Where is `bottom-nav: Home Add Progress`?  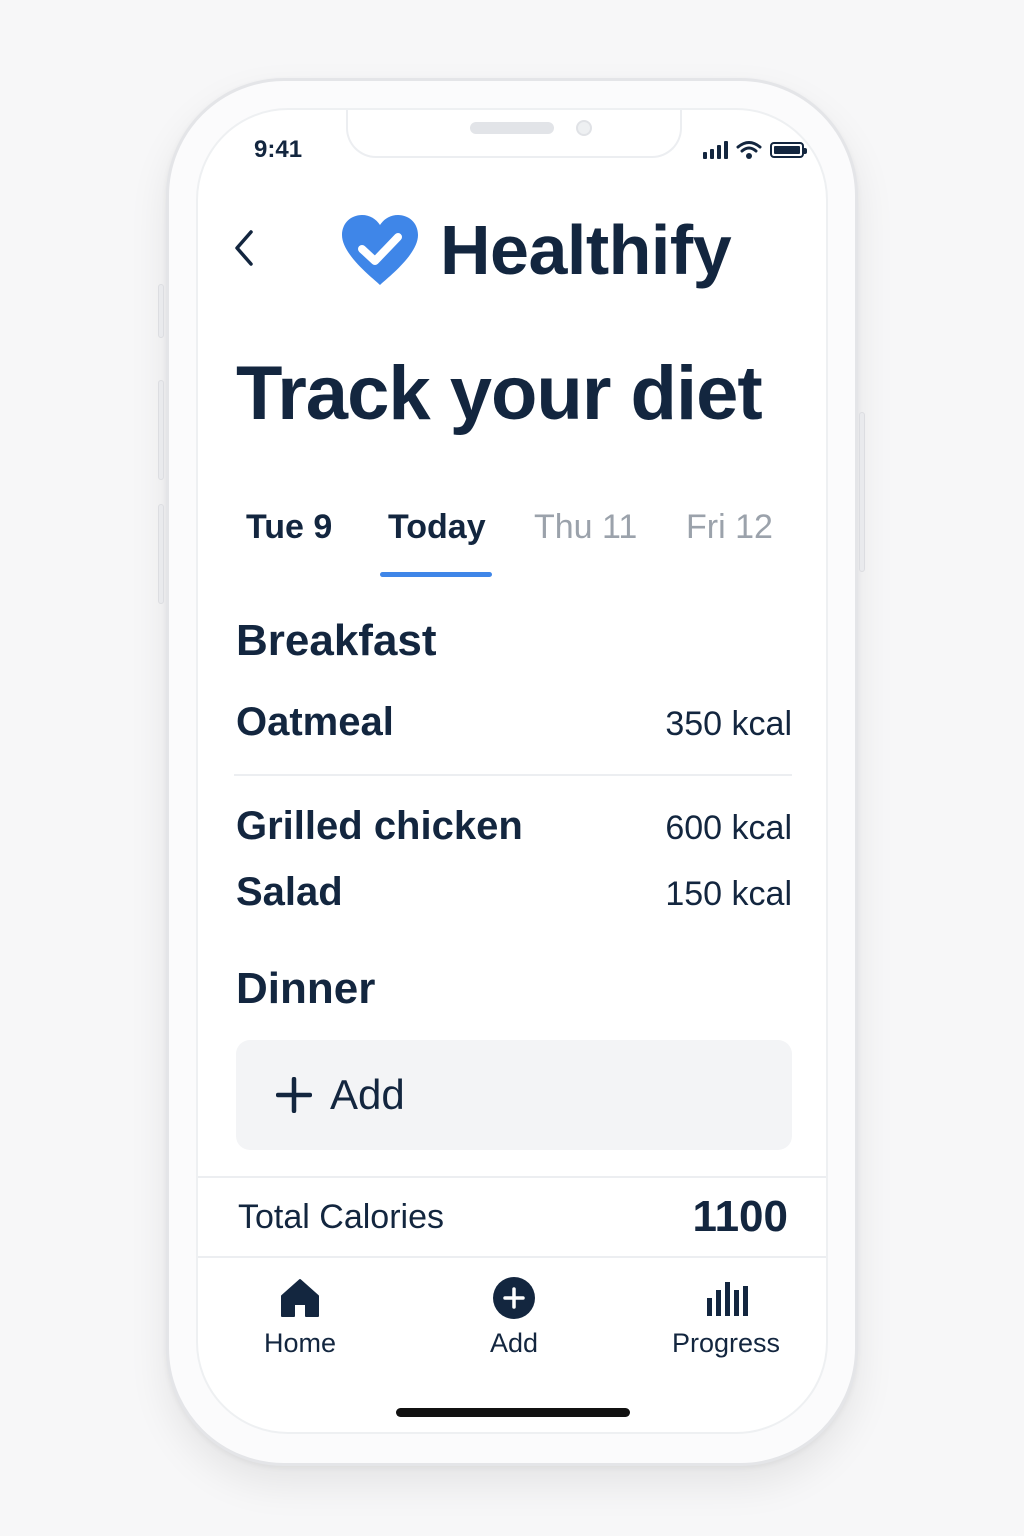
bottom-nav: Home Add Progress is located at coordinates (512, 1325).